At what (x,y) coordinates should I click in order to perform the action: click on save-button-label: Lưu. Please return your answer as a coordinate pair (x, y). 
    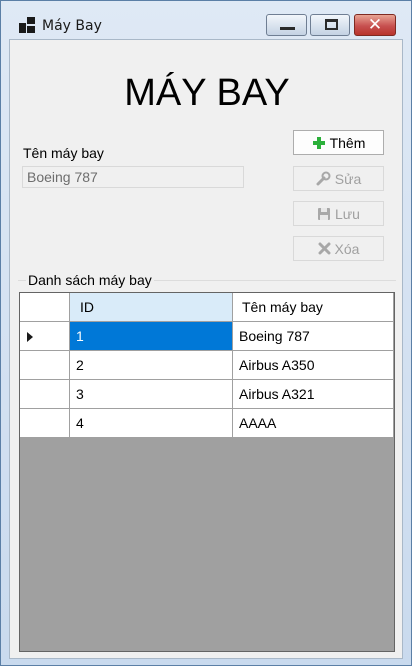
    Looking at the image, I should click on (347, 213).